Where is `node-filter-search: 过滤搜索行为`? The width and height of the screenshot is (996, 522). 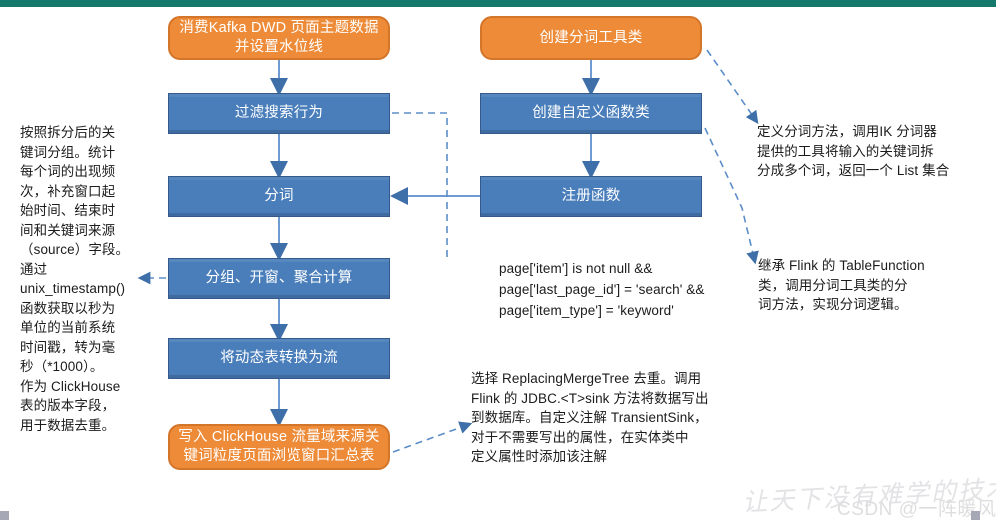
node-filter-search: 过滤搜索行为 is located at coordinates (279, 113).